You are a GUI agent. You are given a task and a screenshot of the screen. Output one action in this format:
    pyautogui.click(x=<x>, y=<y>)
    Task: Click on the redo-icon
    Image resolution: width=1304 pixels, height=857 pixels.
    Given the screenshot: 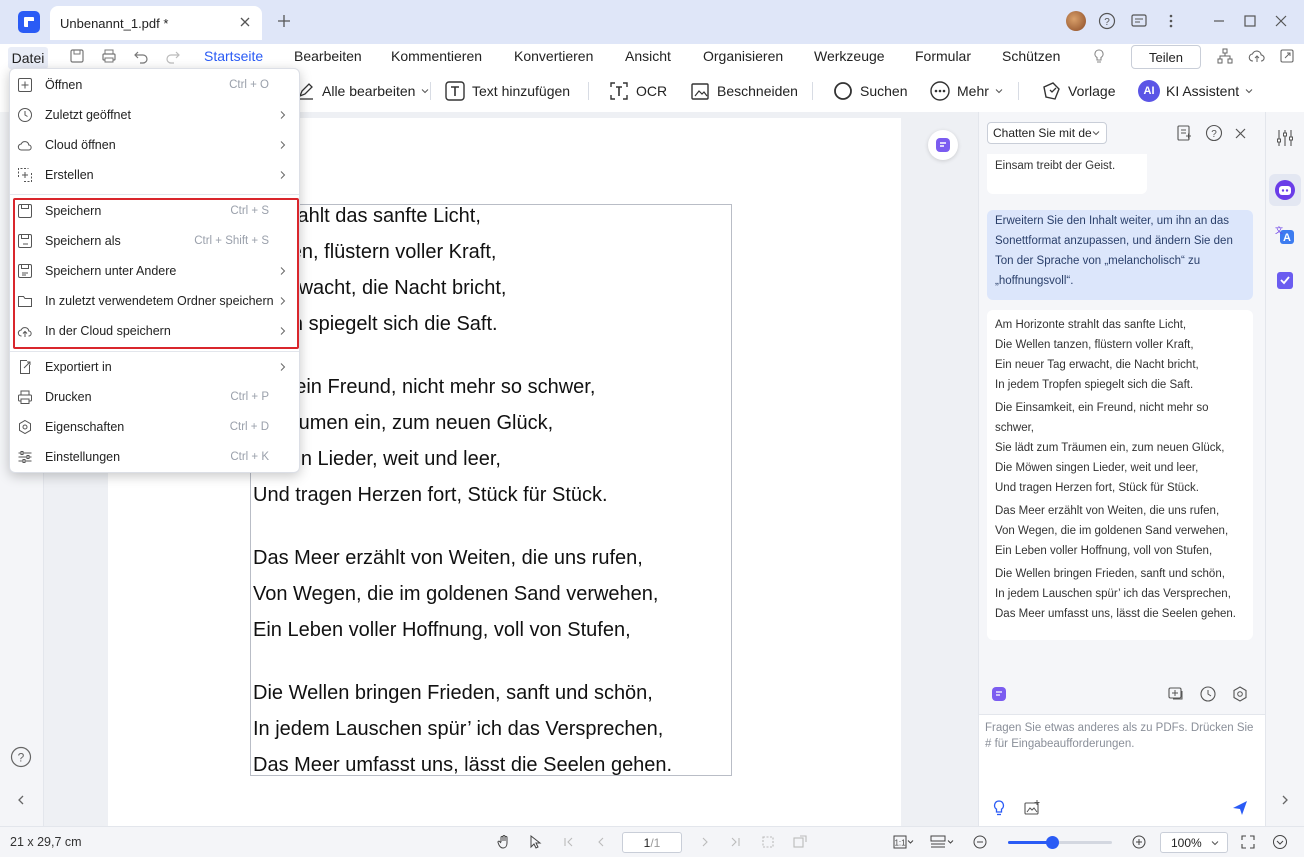 What is the action you would take?
    pyautogui.click(x=173, y=56)
    